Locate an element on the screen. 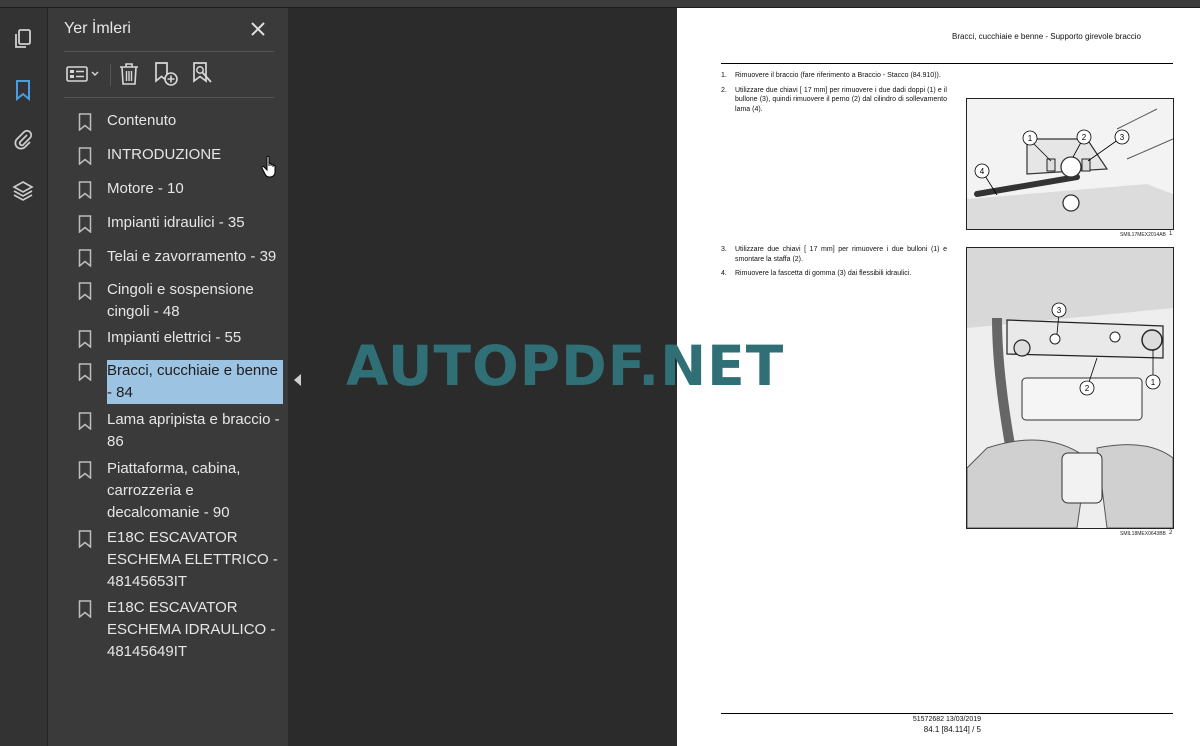 This screenshot has height=746, width=1200. bookmark-item: Telai e zavorramento - 39 is located at coordinates (183, 258).